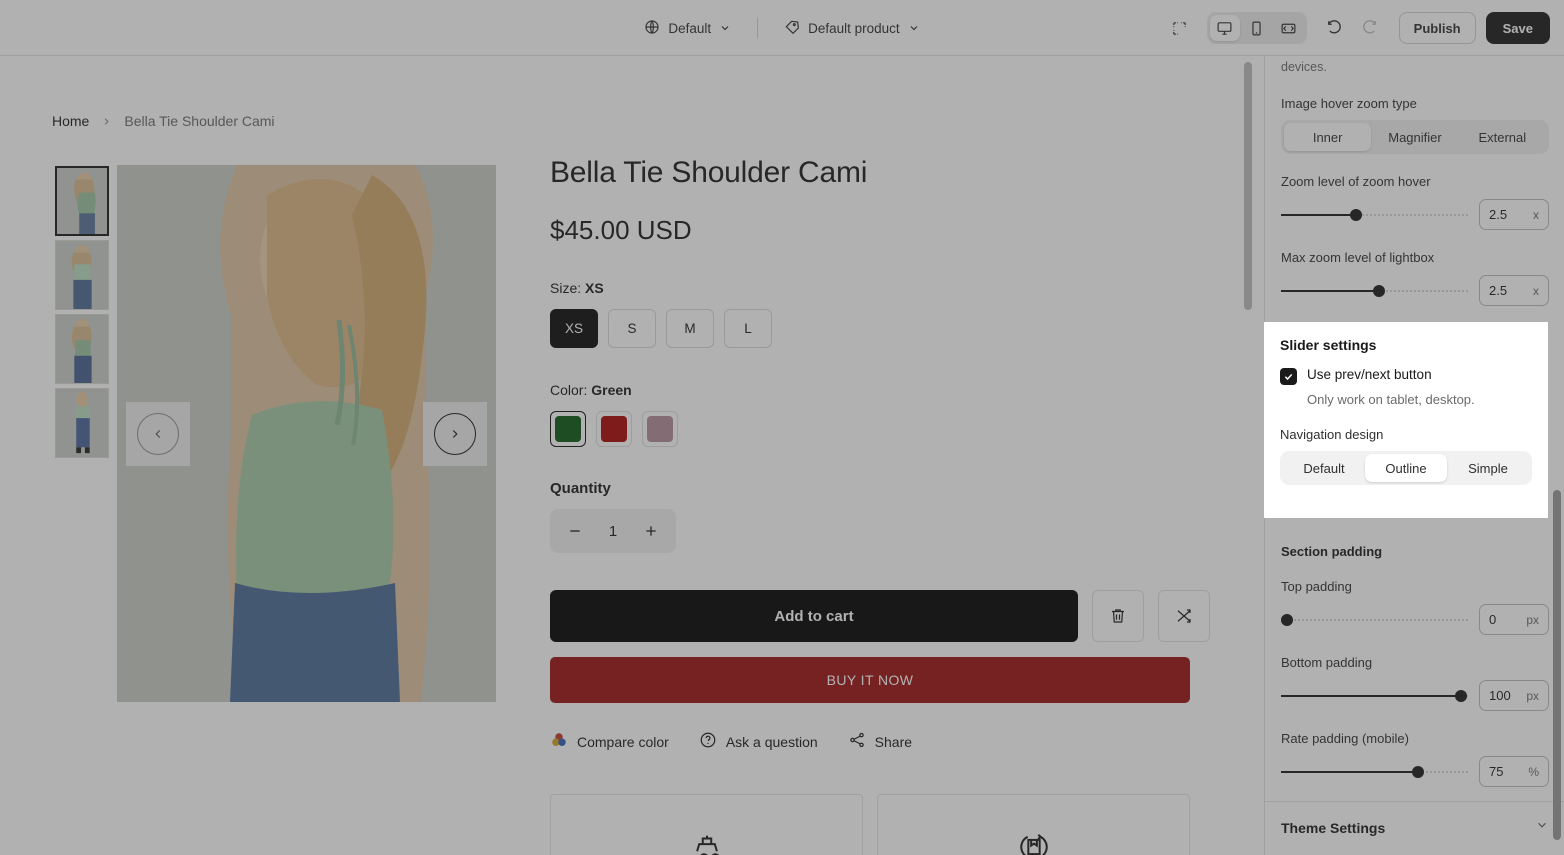  Describe the element at coordinates (1517, 28) in the screenshot. I see `save-button: Save` at that location.